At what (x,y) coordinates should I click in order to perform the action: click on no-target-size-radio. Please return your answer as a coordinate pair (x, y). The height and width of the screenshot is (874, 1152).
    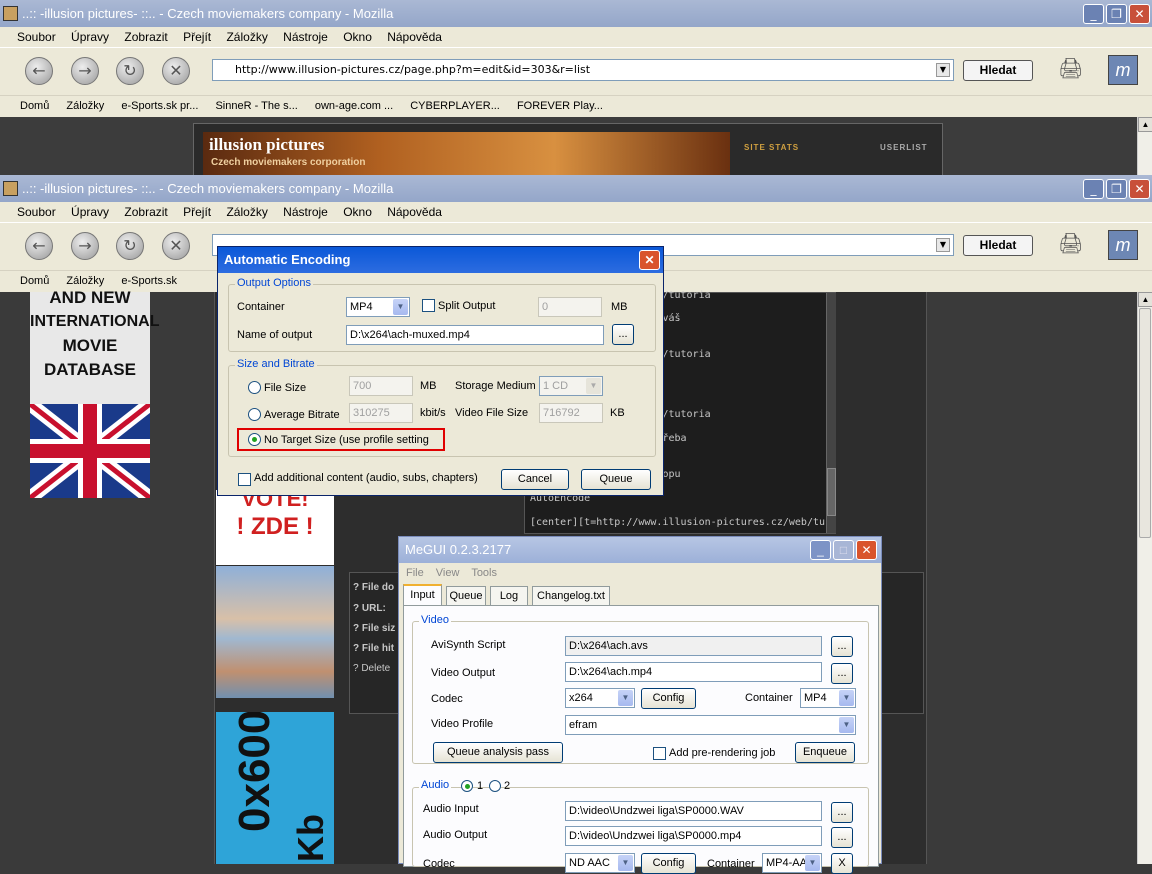
    Looking at the image, I should click on (254, 439).